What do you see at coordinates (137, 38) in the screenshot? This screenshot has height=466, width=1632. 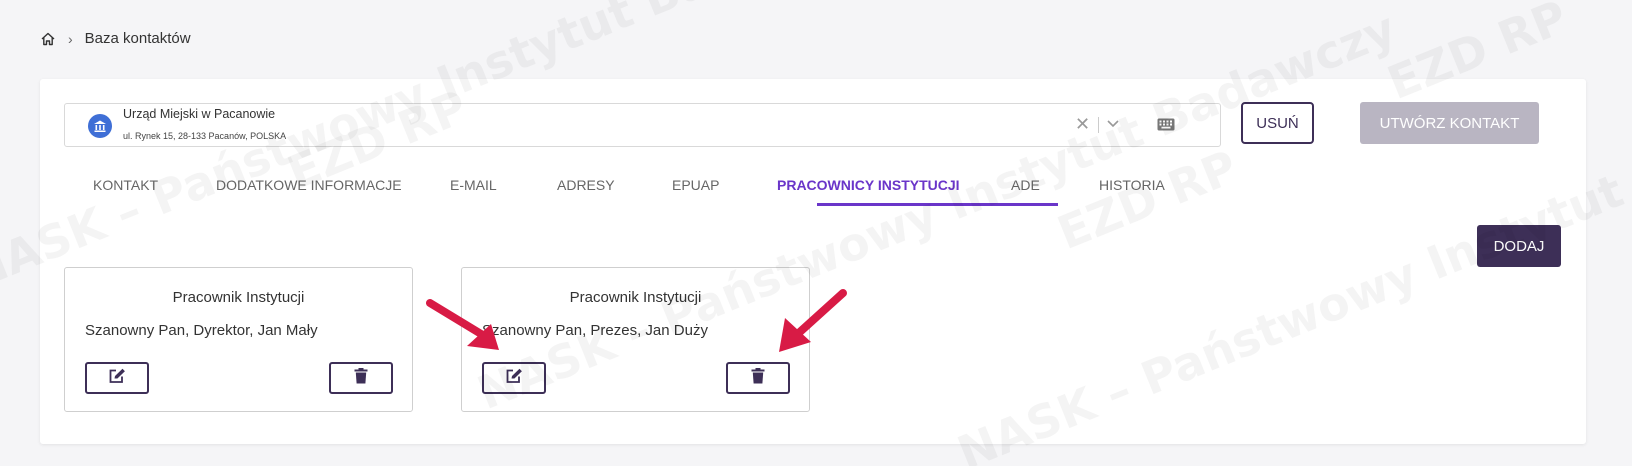 I see `breadcrumb-current: Baza kontaktów` at bounding box center [137, 38].